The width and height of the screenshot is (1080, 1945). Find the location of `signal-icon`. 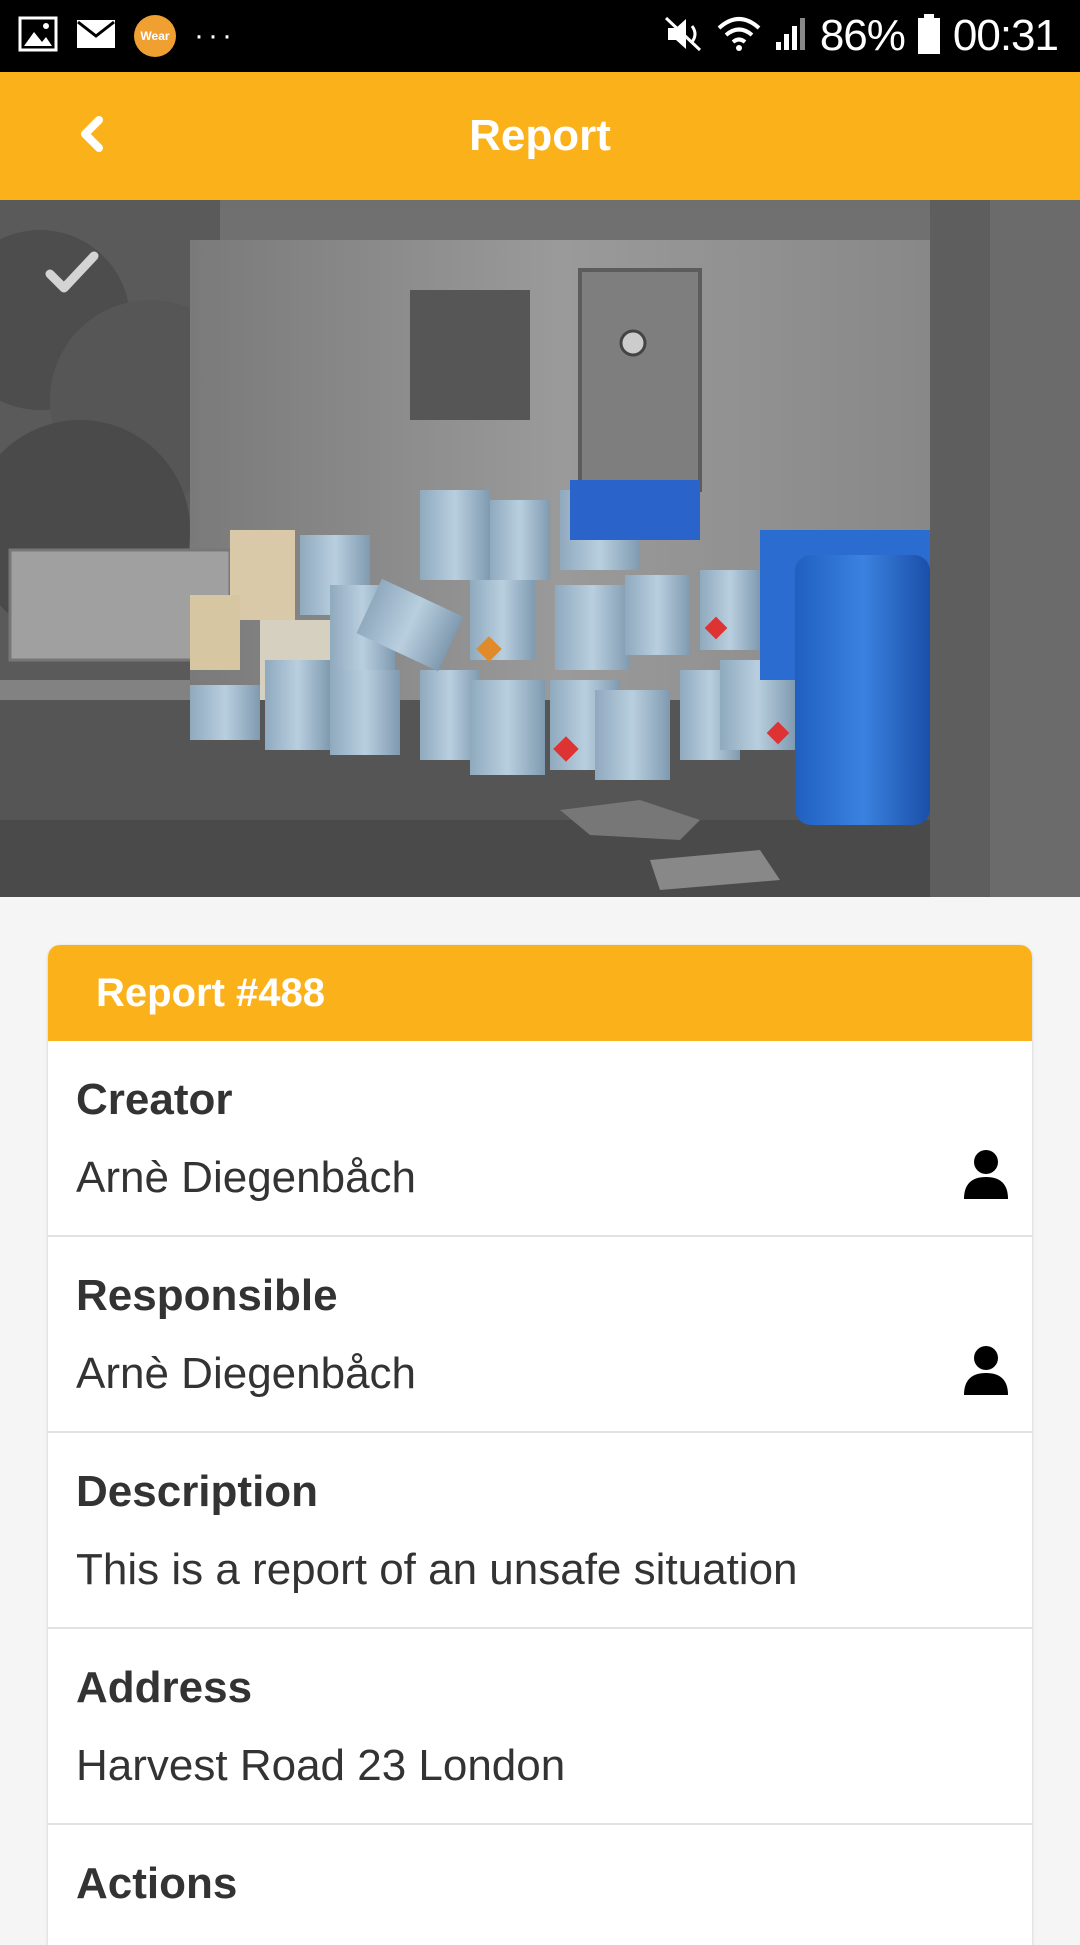

signal-icon is located at coordinates (791, 36).